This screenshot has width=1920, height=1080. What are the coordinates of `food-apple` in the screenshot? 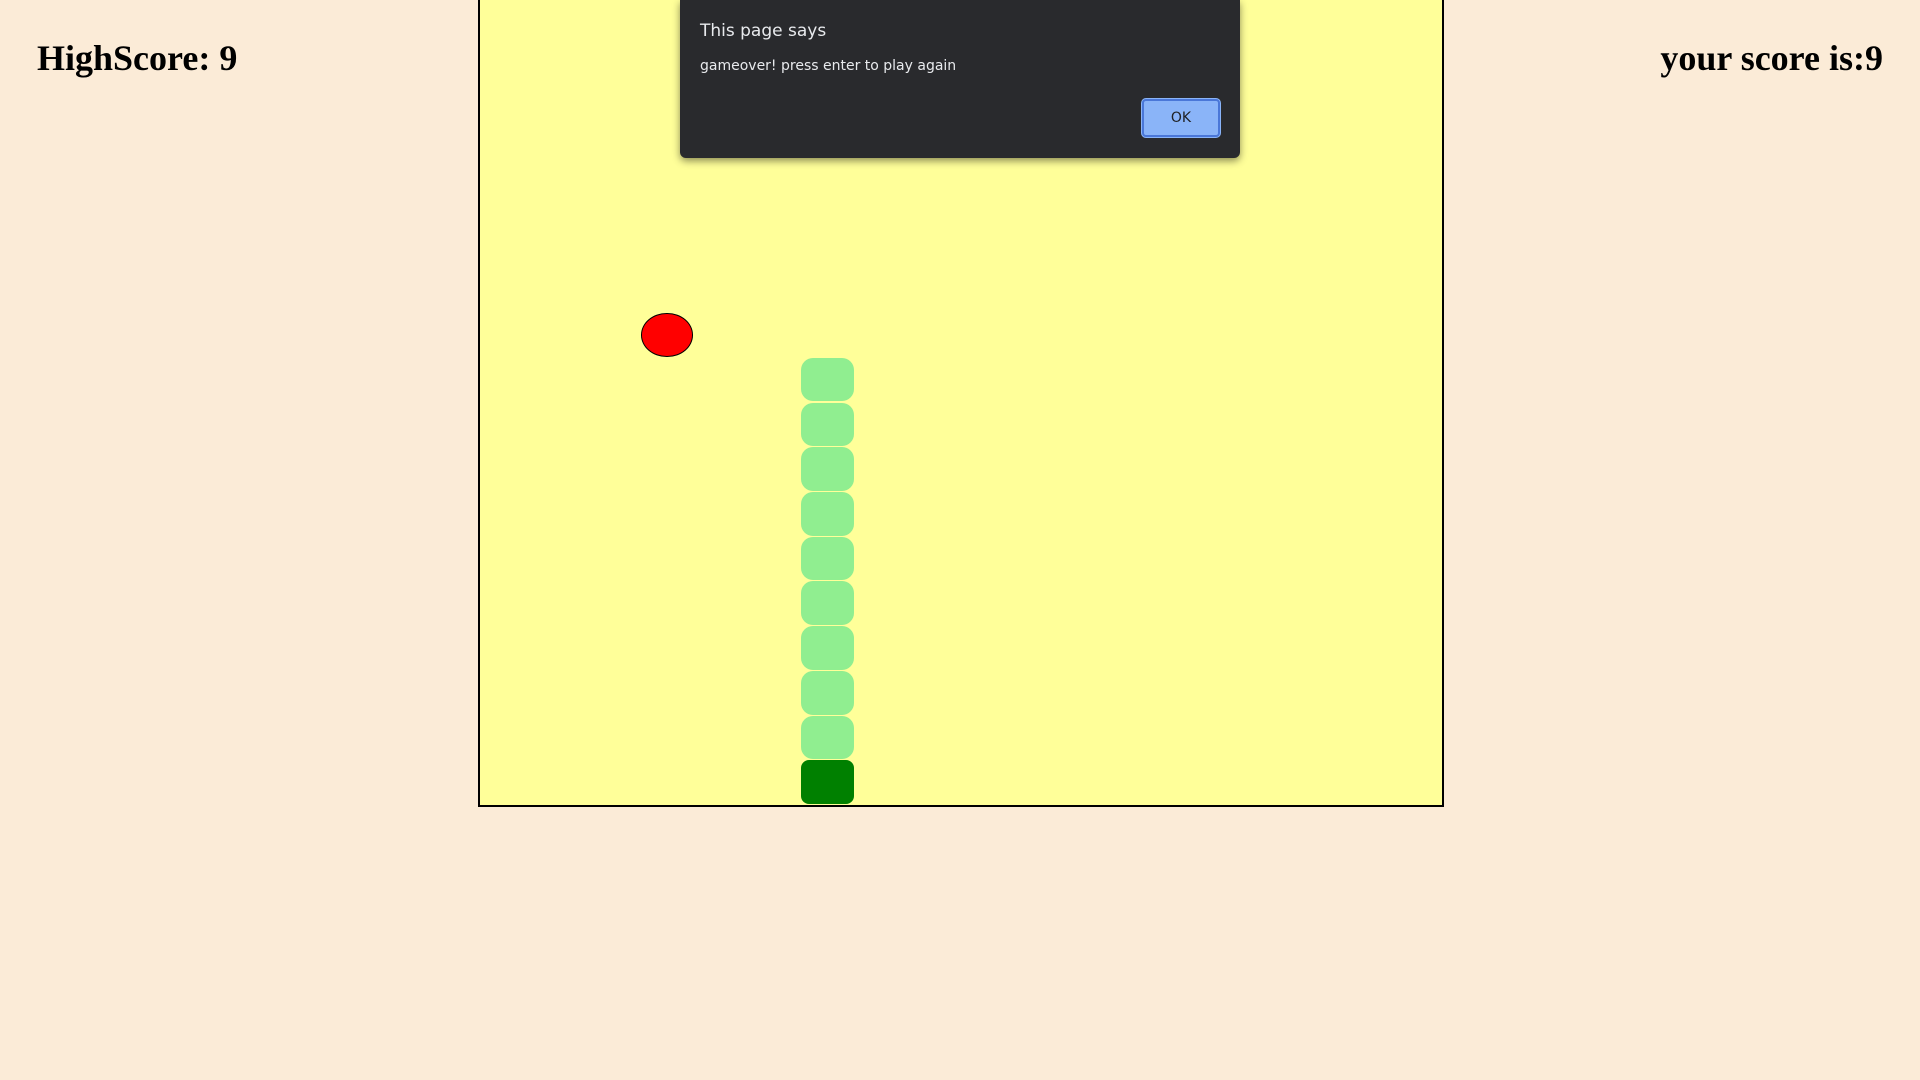 It's located at (667, 335).